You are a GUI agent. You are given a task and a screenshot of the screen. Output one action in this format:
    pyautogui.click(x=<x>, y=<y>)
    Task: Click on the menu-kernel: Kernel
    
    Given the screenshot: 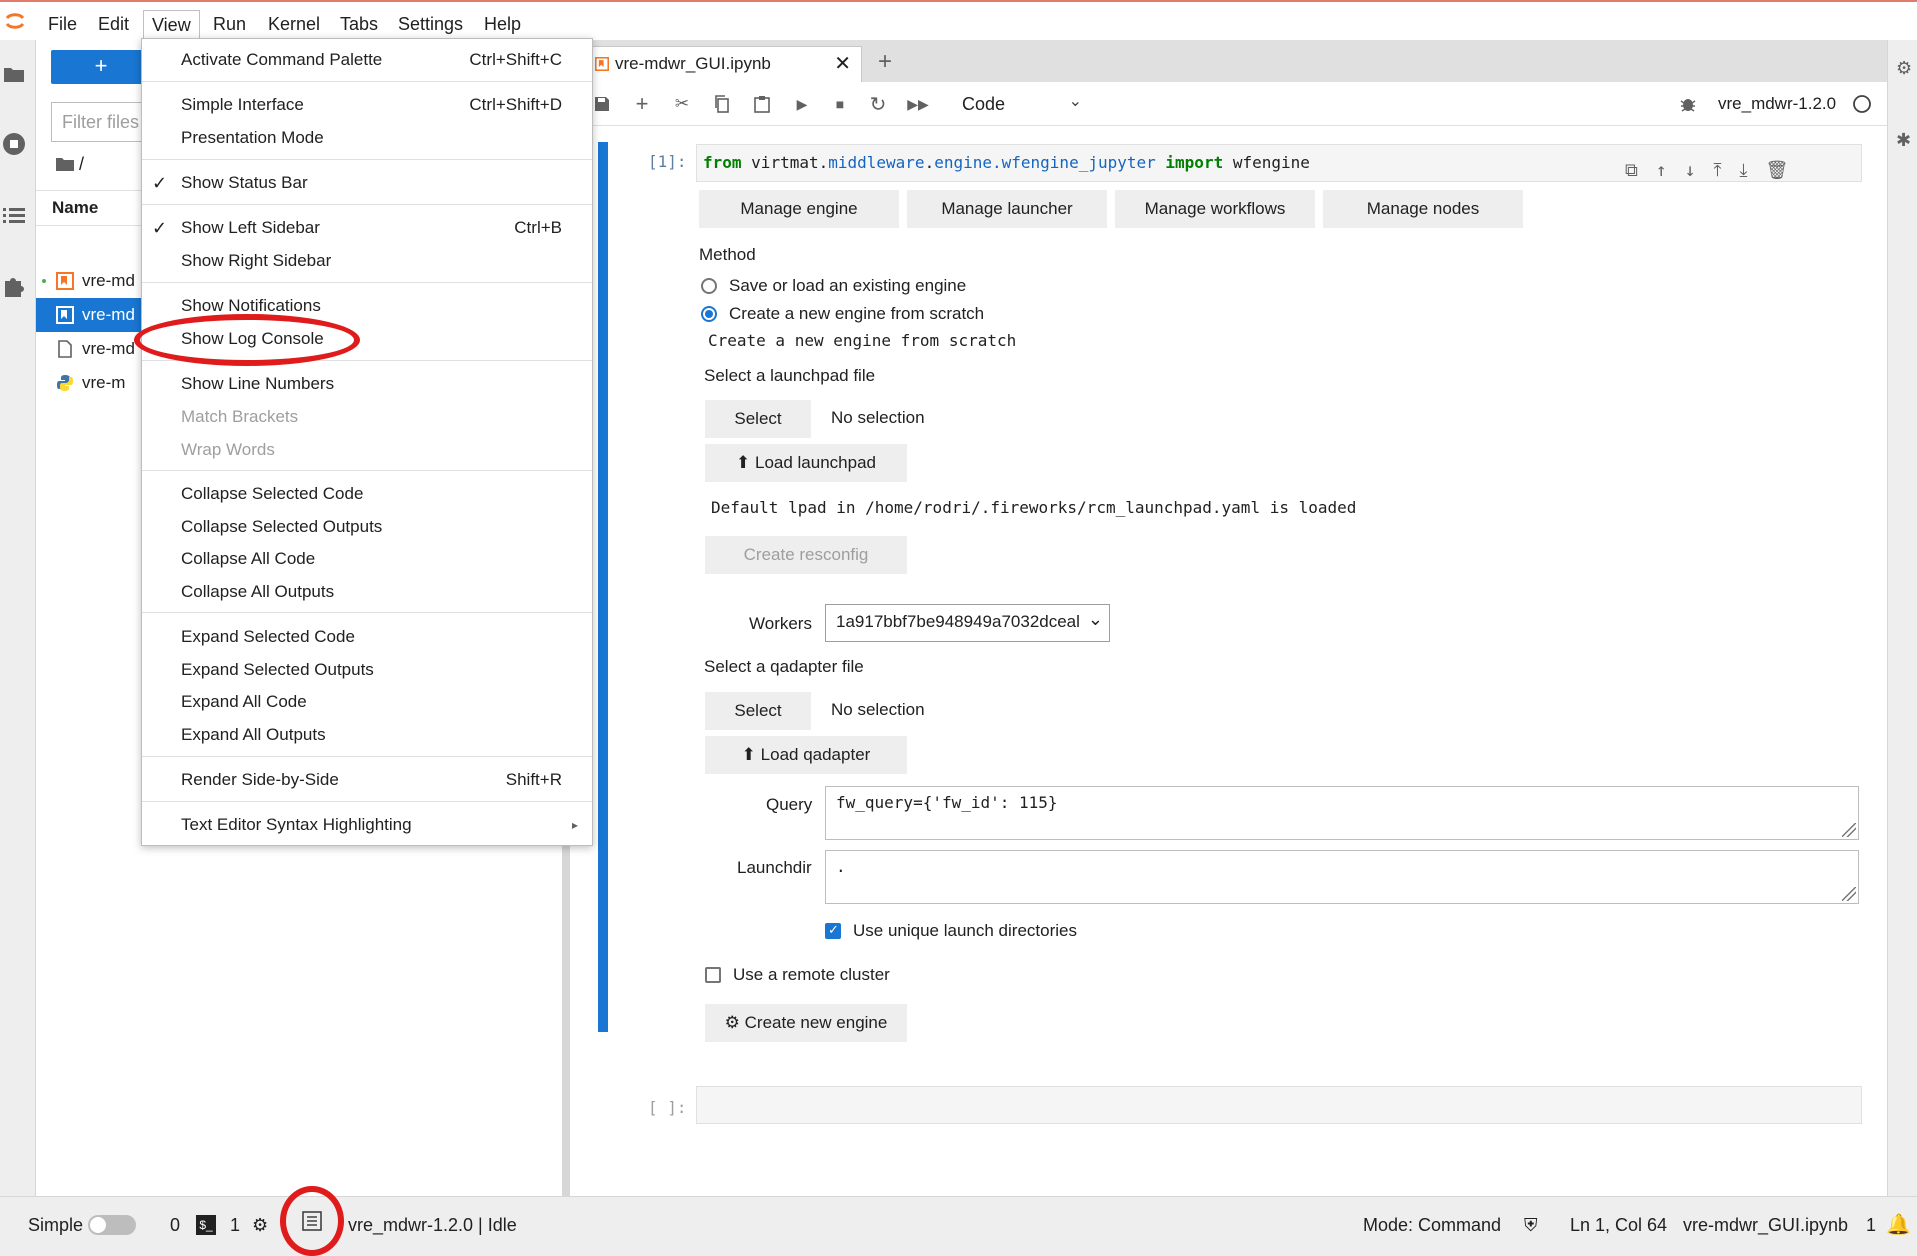 What is the action you would take?
    pyautogui.click(x=294, y=24)
    